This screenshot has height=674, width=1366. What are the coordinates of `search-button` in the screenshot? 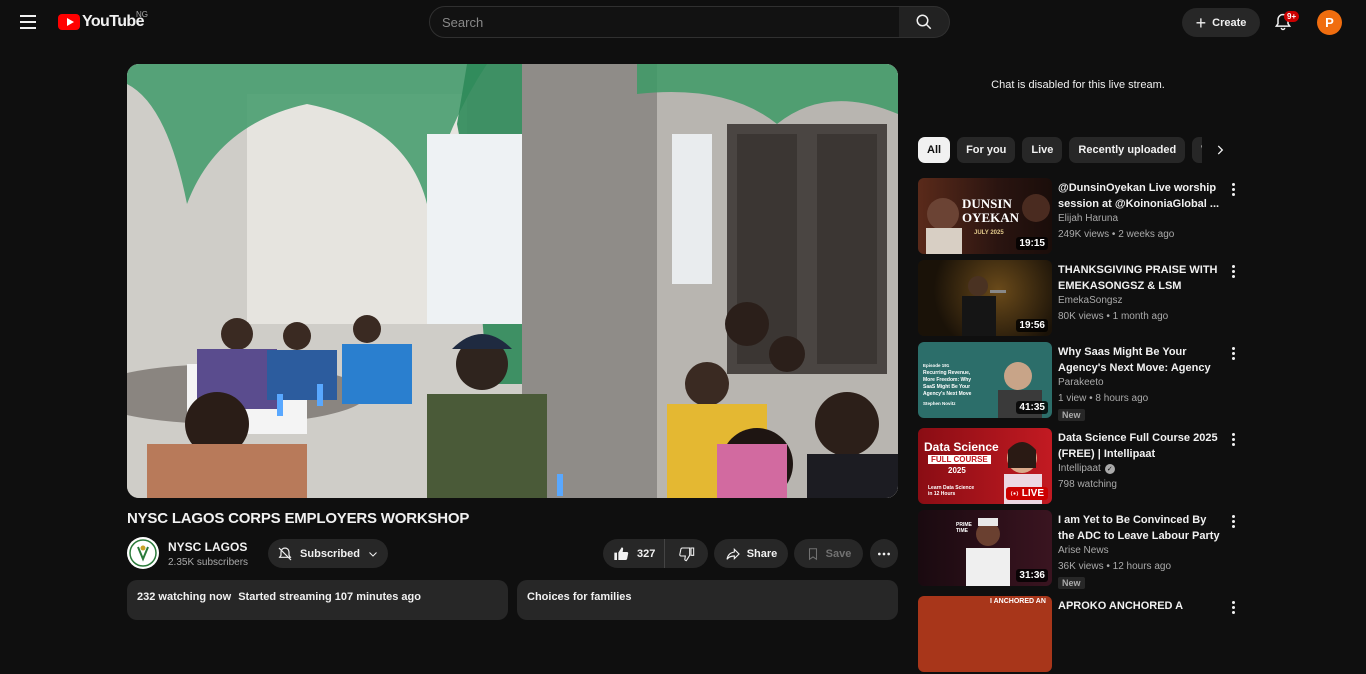 It's located at (924, 22).